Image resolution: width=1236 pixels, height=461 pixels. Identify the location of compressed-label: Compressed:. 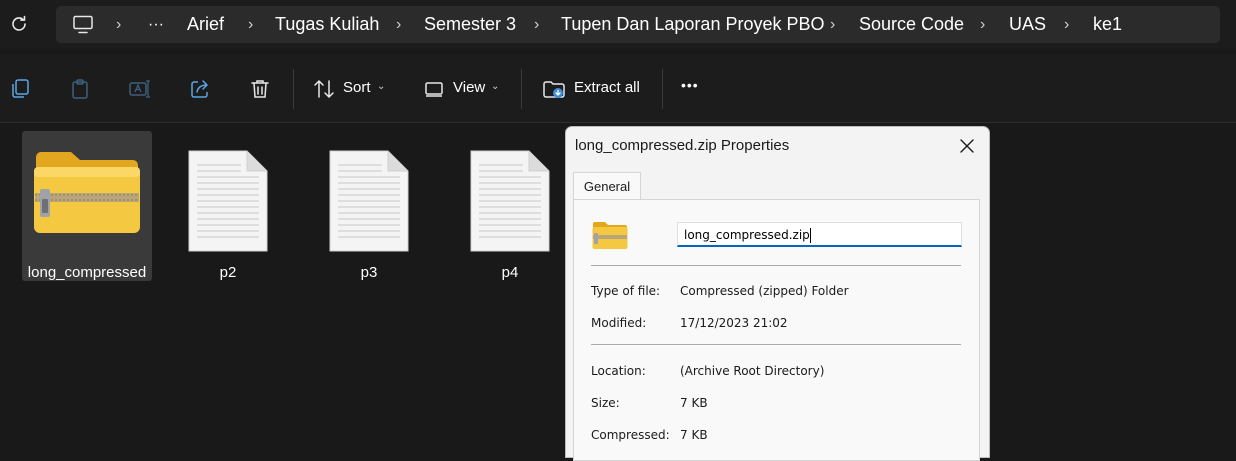
(630, 435).